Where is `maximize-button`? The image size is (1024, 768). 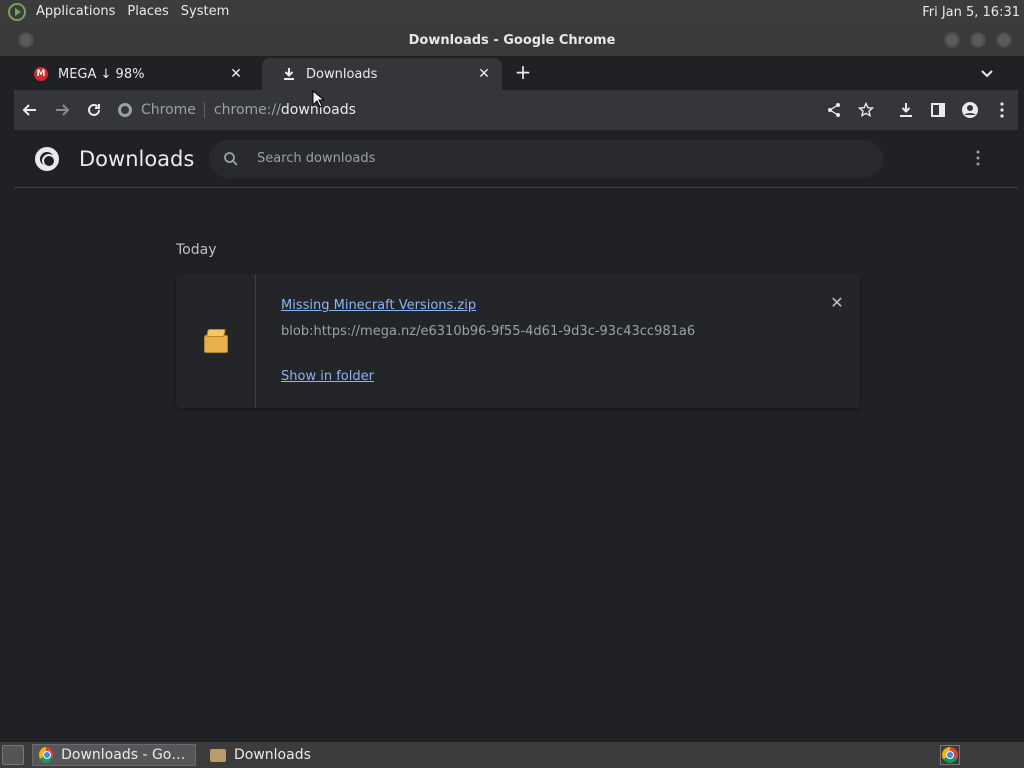 maximize-button is located at coordinates (978, 40).